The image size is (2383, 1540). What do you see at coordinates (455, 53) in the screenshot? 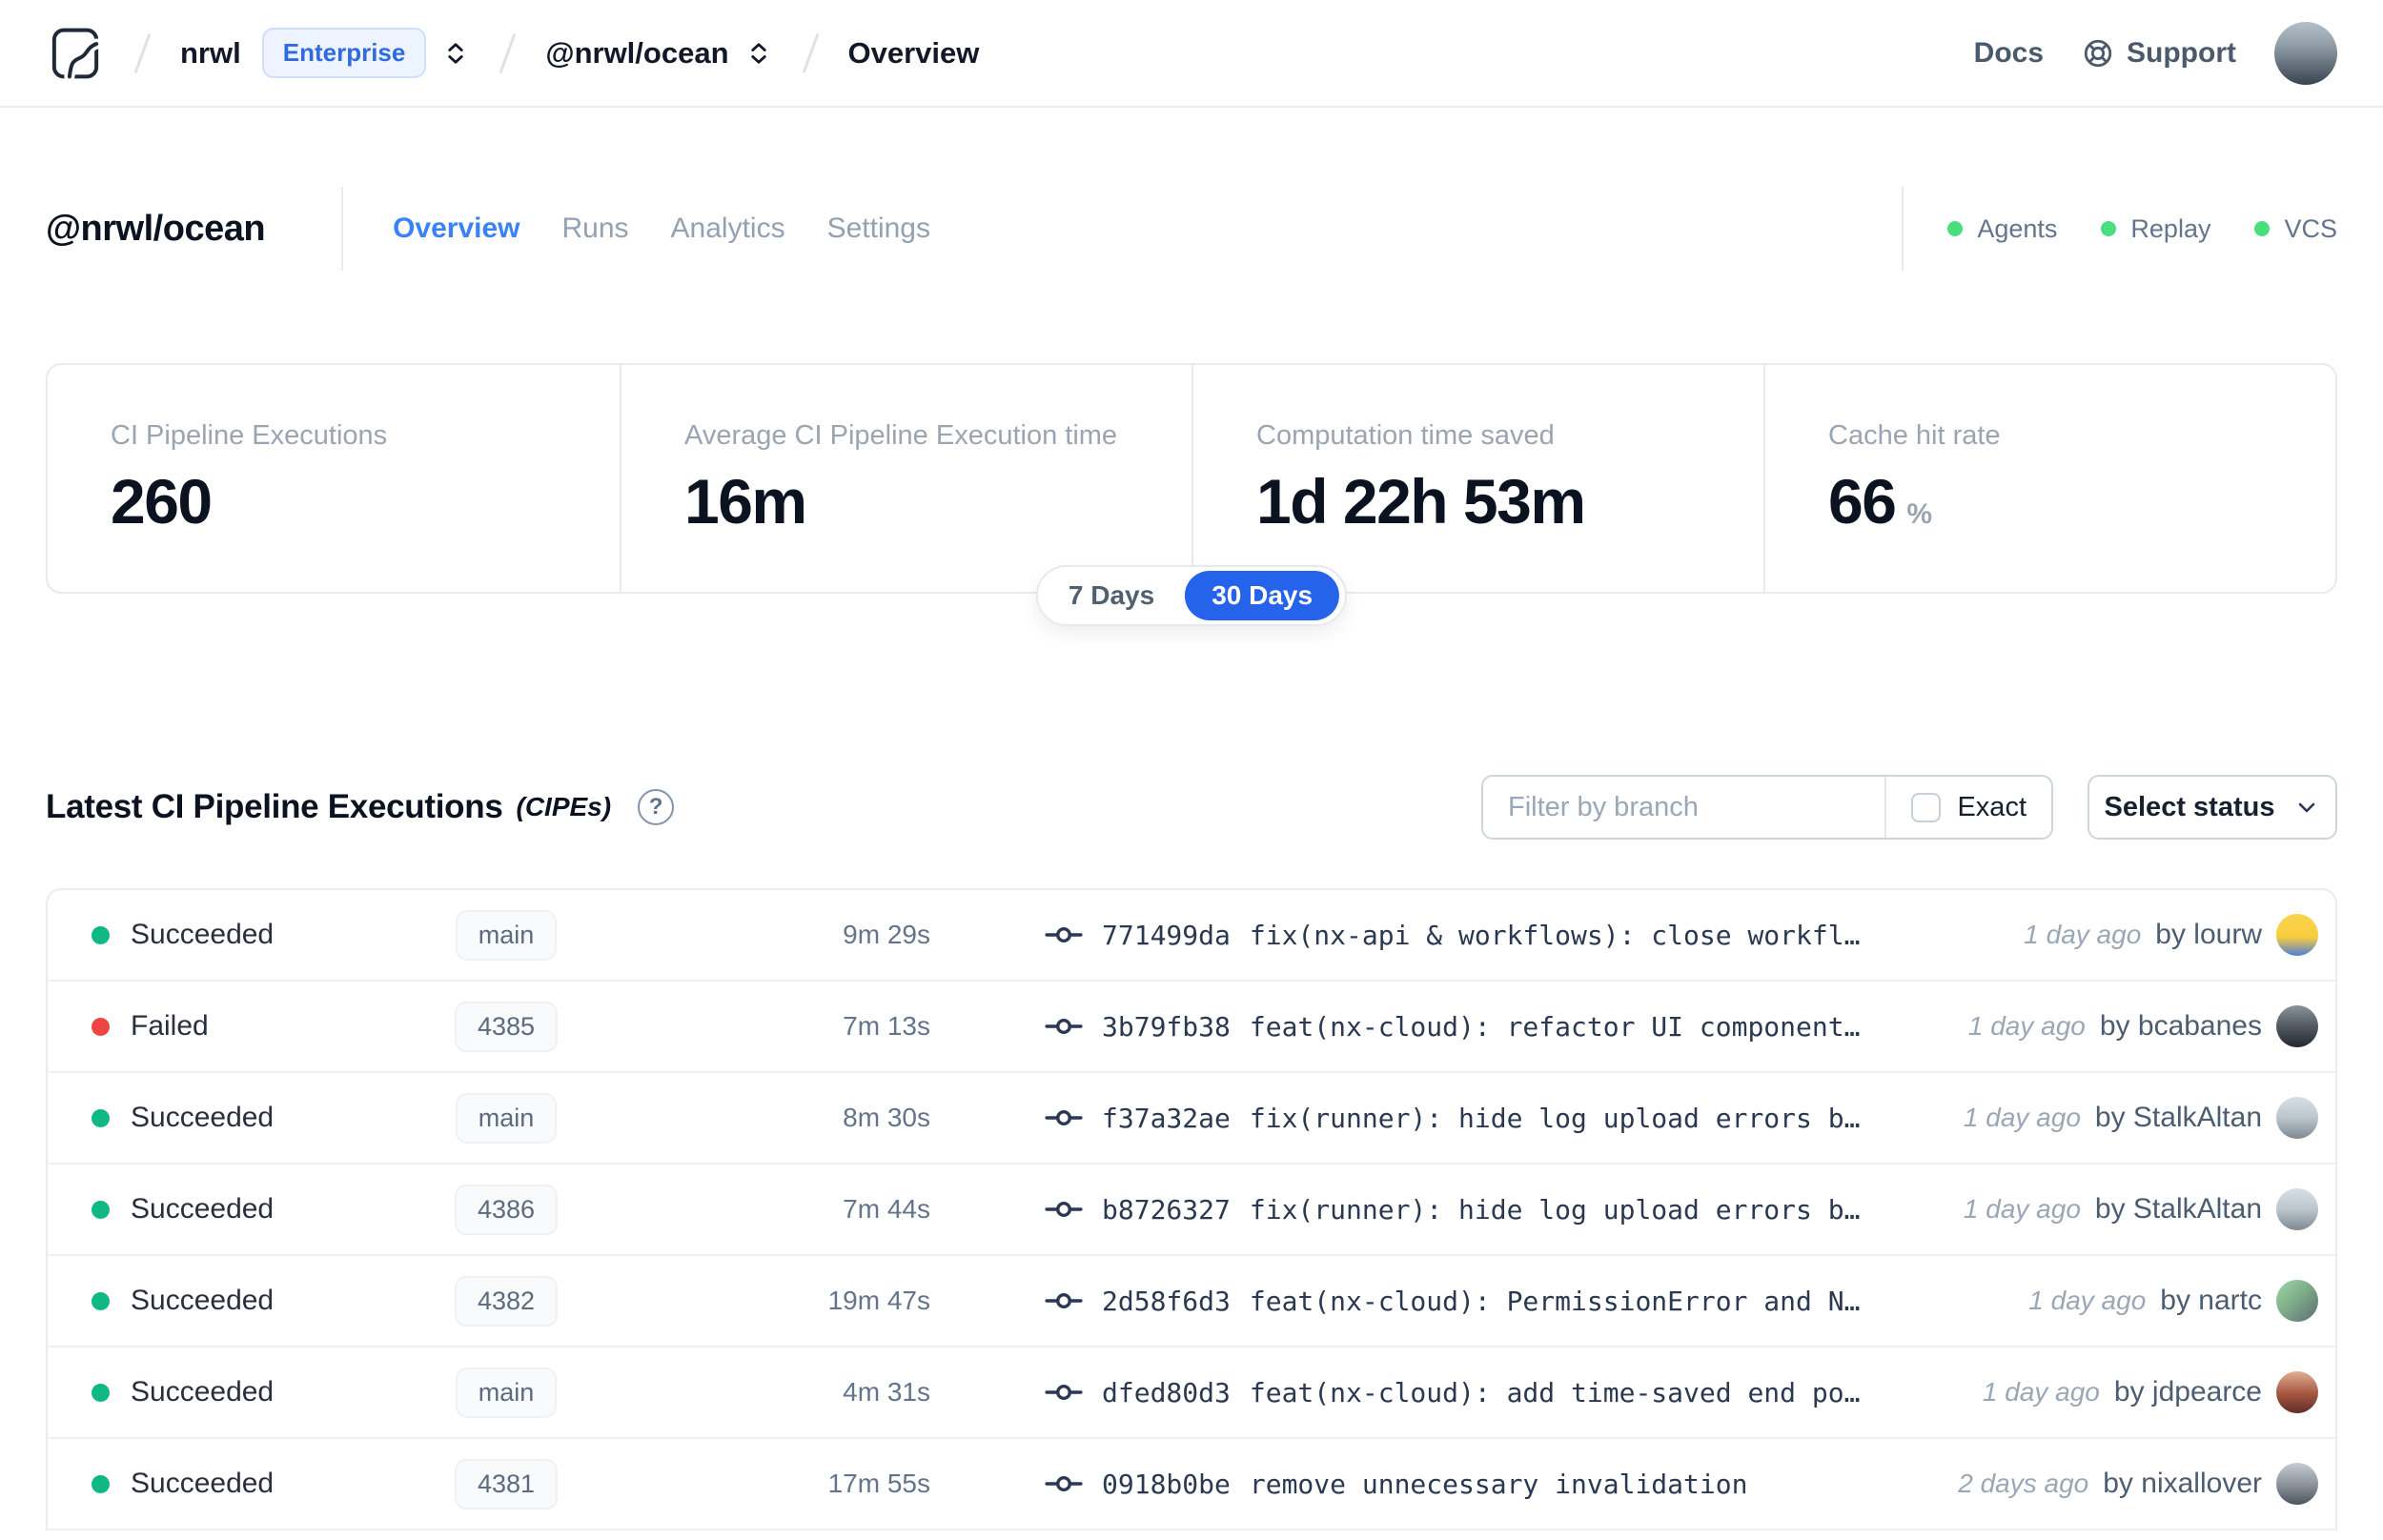
I see `org-switcher-caret-icon` at bounding box center [455, 53].